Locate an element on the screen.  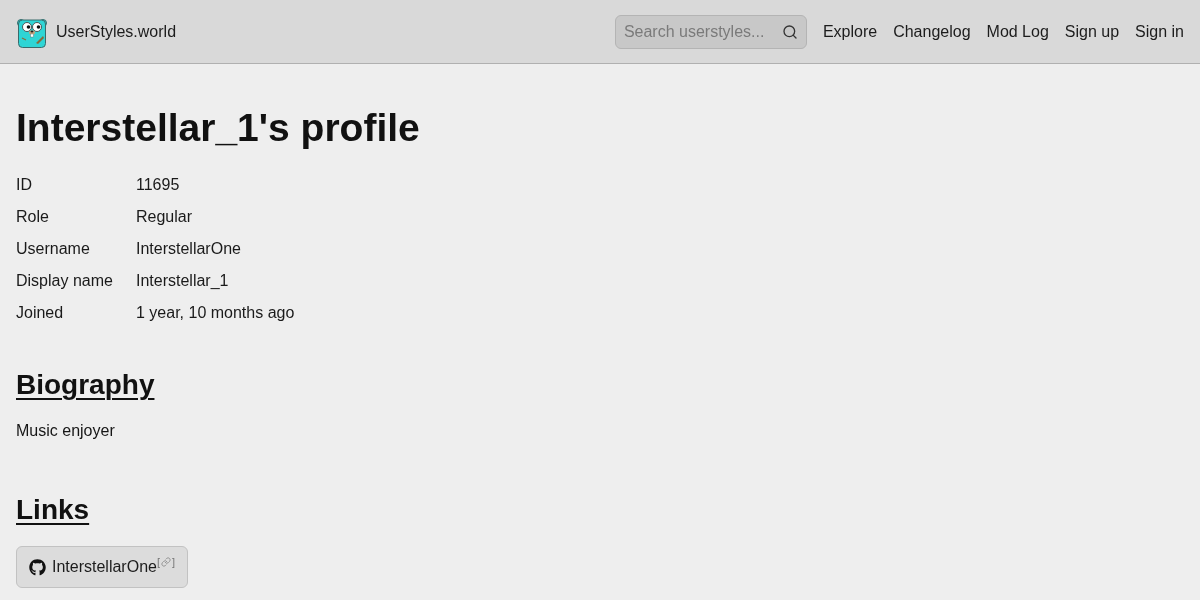
detail-label: ID is located at coordinates (24, 185).